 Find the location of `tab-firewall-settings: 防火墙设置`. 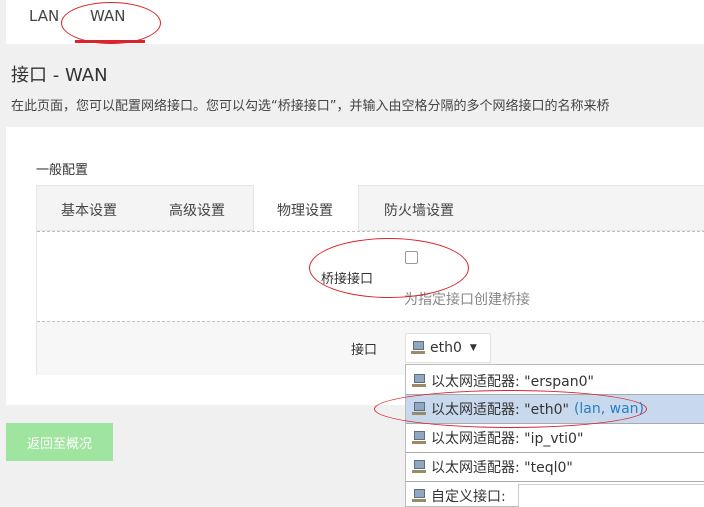

tab-firewall-settings: 防火墙设置 is located at coordinates (419, 210).